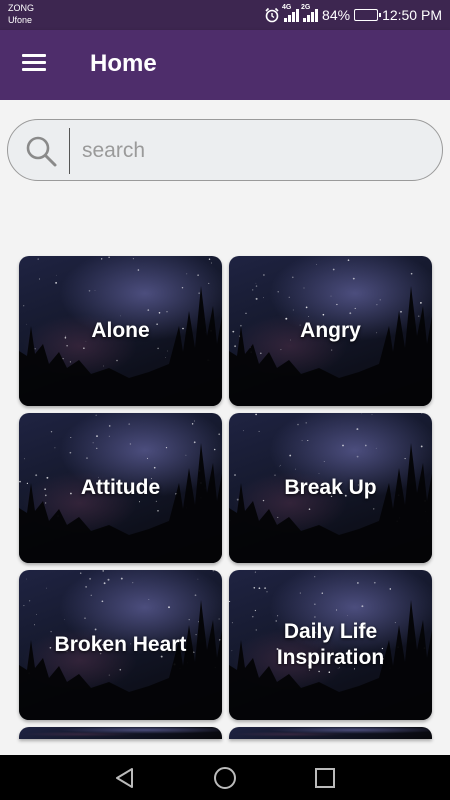  I want to click on search-bar, so click(225, 150).